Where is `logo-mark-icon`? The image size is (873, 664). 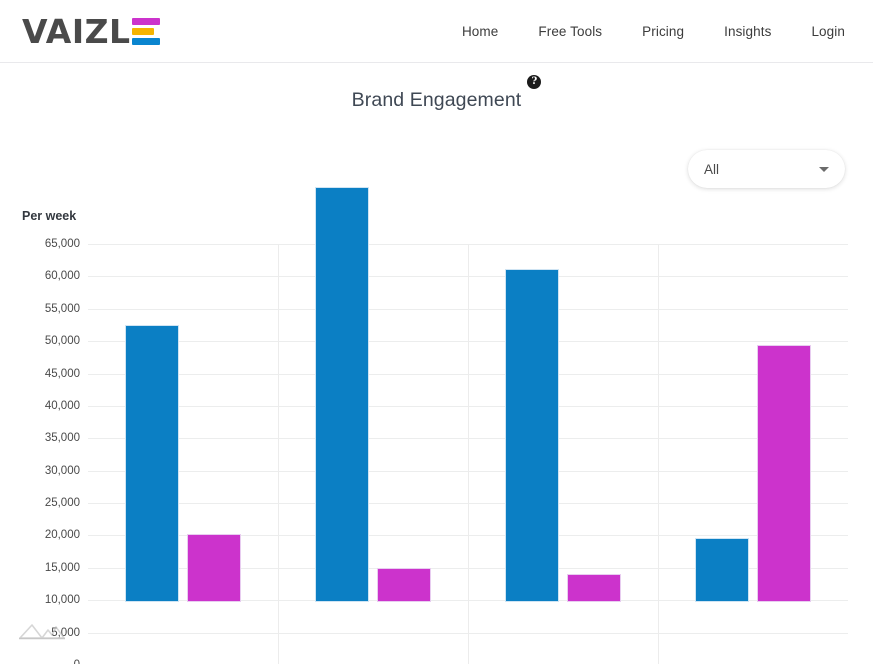
logo-mark-icon is located at coordinates (145, 31).